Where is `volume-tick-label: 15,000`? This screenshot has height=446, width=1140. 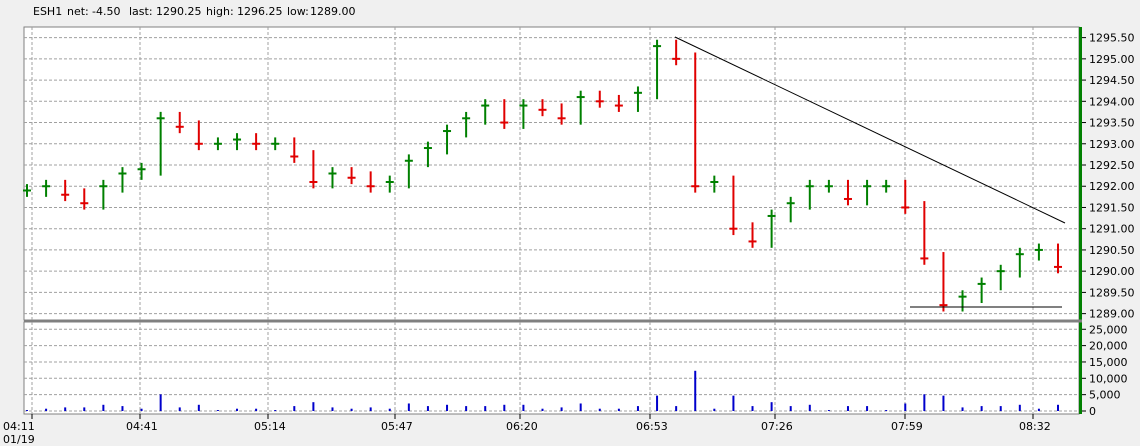
volume-tick-label: 15,000 is located at coordinates (1108, 362).